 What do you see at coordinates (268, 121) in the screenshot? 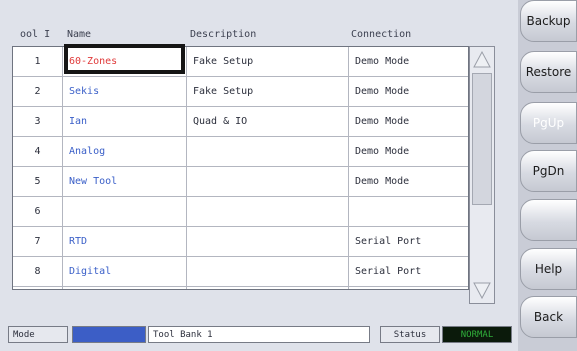
I see `row-description: Quad & IO` at bounding box center [268, 121].